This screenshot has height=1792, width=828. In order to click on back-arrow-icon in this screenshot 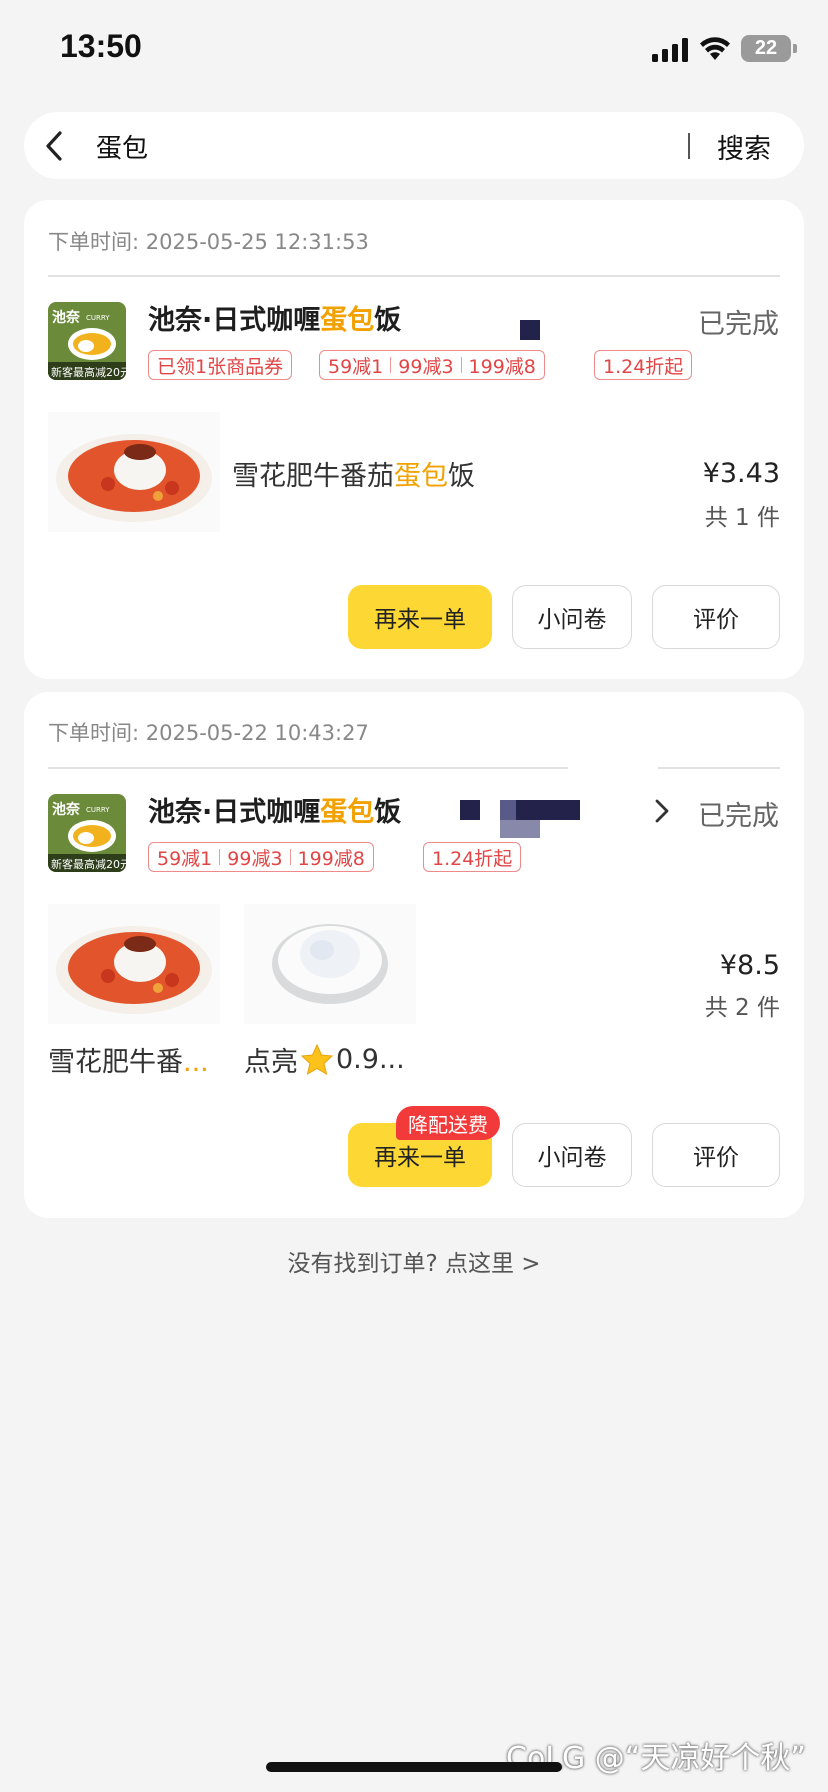, I will do `click(54, 146)`.